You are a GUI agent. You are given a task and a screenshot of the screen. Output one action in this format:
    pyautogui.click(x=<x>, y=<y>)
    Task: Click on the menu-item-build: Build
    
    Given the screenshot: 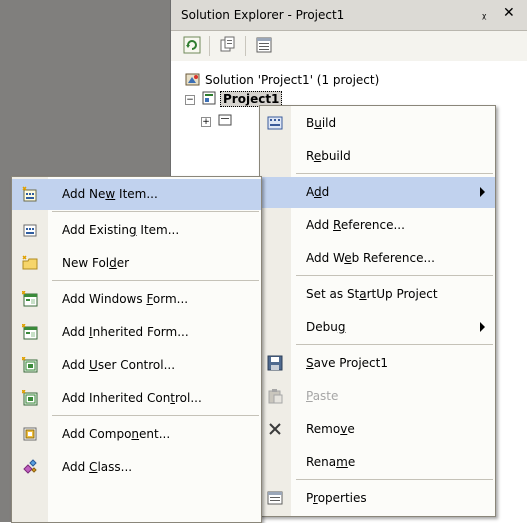 What is the action you would take?
    pyautogui.click(x=377, y=123)
    